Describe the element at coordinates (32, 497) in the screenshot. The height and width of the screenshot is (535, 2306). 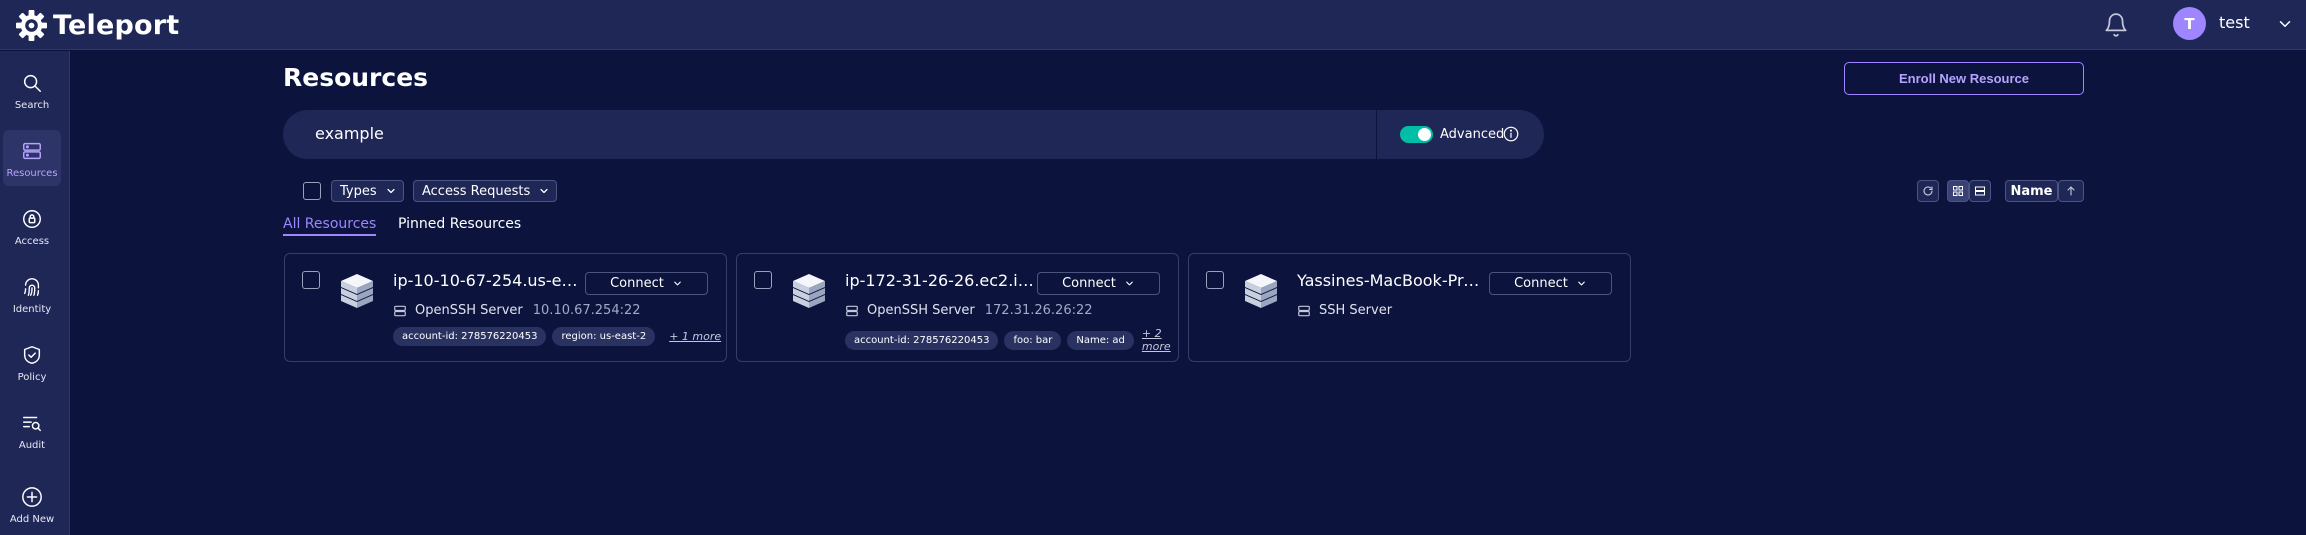
I see `plus-circle-icon` at that location.